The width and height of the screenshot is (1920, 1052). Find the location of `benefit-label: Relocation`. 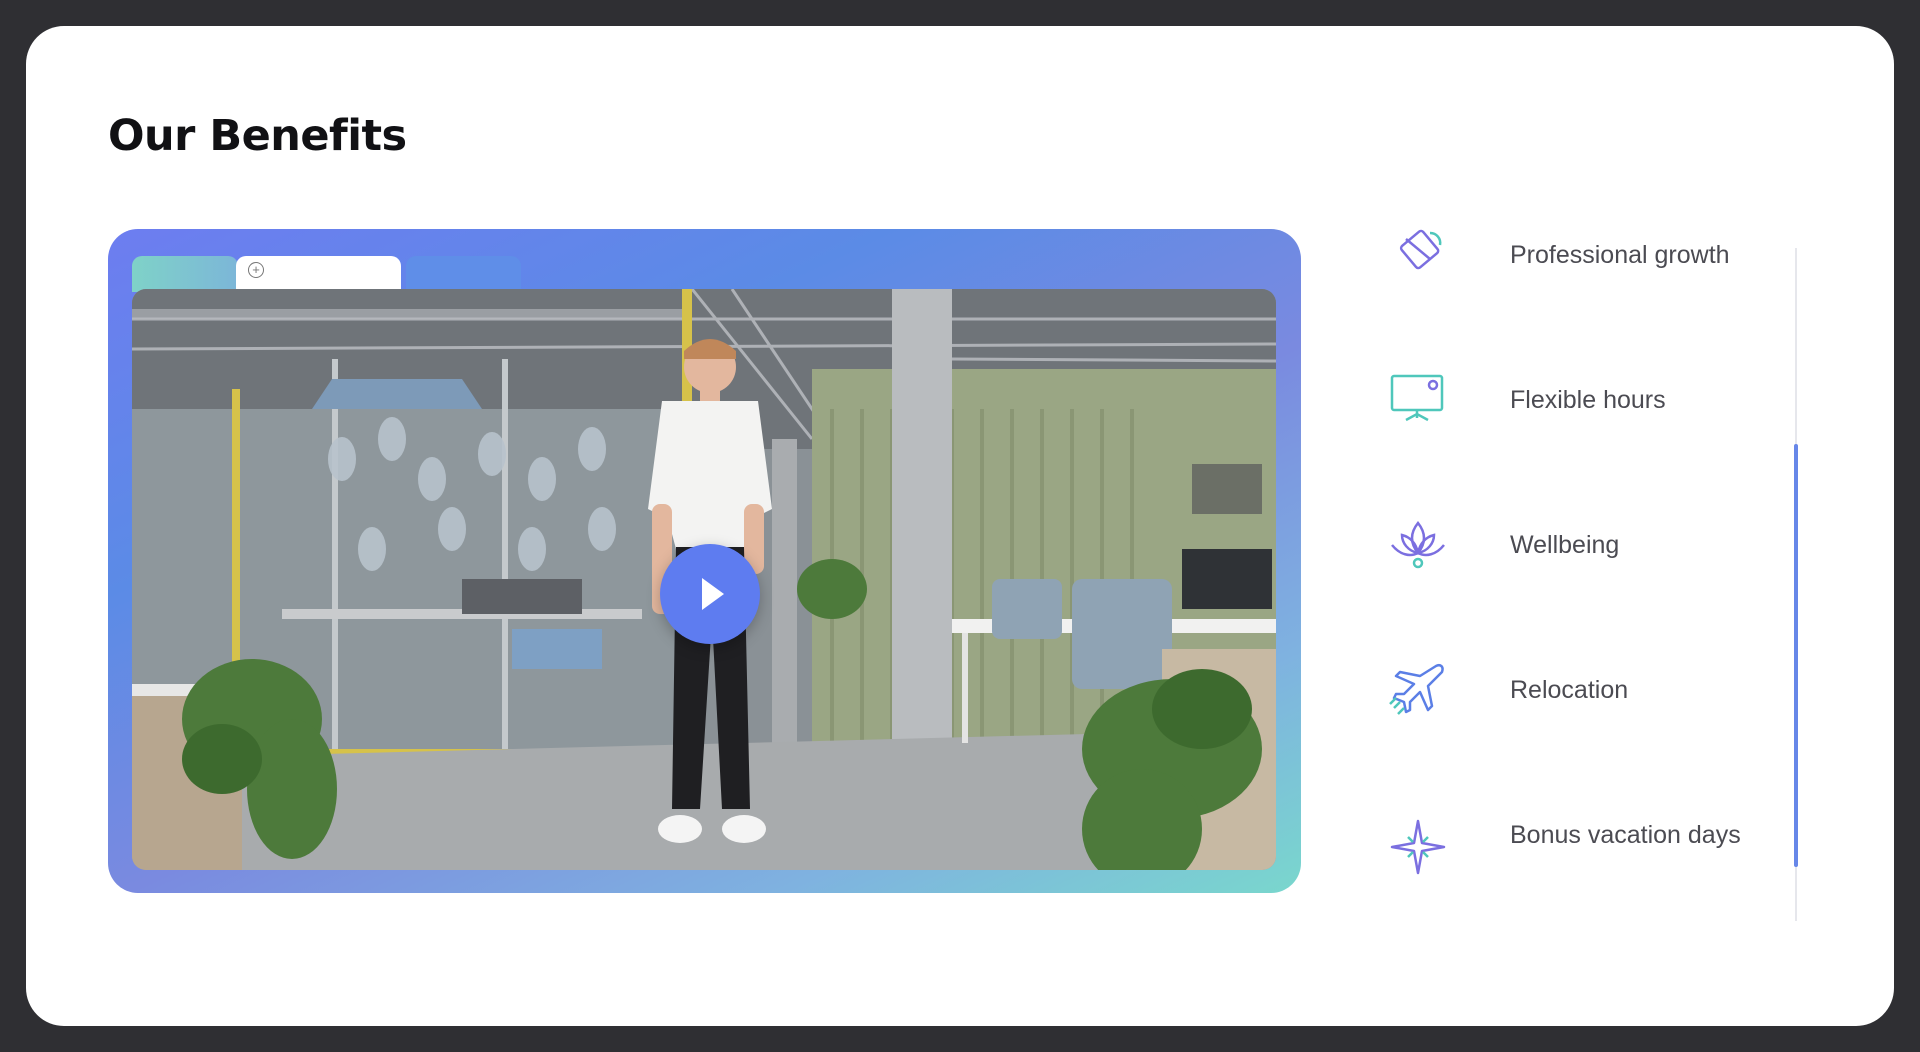

benefit-label: Relocation is located at coordinates (1569, 690).